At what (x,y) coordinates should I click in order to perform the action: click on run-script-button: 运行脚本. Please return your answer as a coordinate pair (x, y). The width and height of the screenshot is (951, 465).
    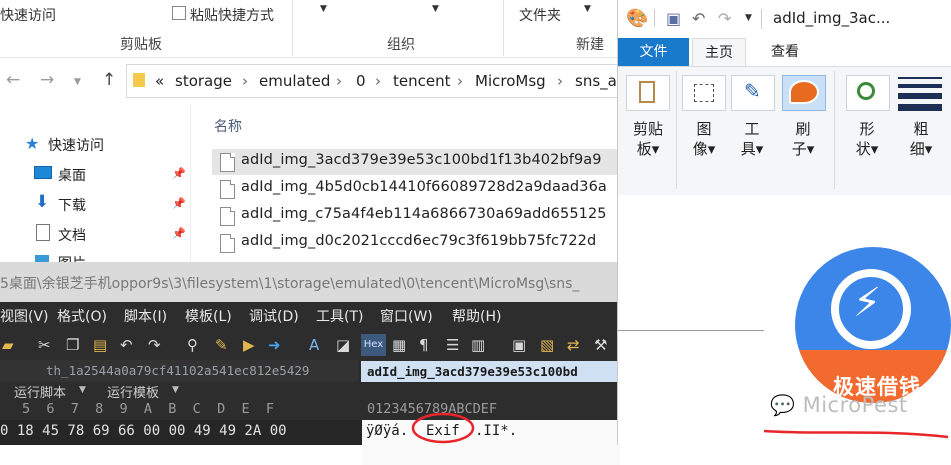
    Looking at the image, I should click on (40, 391).